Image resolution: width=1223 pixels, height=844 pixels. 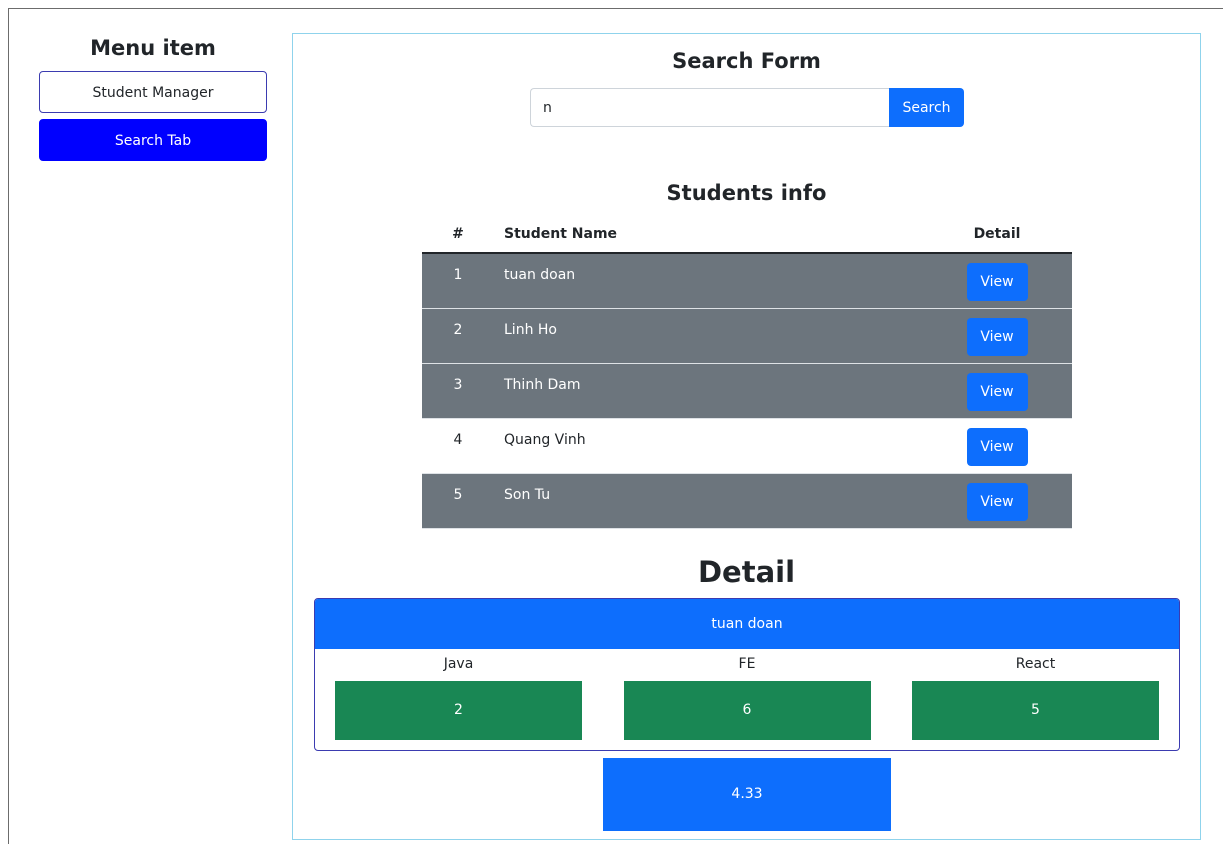 I want to click on table-row: 1 tuan doan View, so click(x=747, y=281).